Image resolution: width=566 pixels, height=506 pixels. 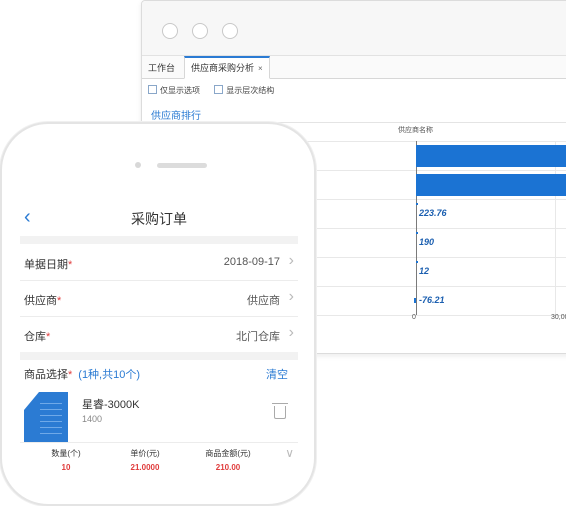 I want to click on filter-label: 仅显示选项, so click(x=180, y=90).